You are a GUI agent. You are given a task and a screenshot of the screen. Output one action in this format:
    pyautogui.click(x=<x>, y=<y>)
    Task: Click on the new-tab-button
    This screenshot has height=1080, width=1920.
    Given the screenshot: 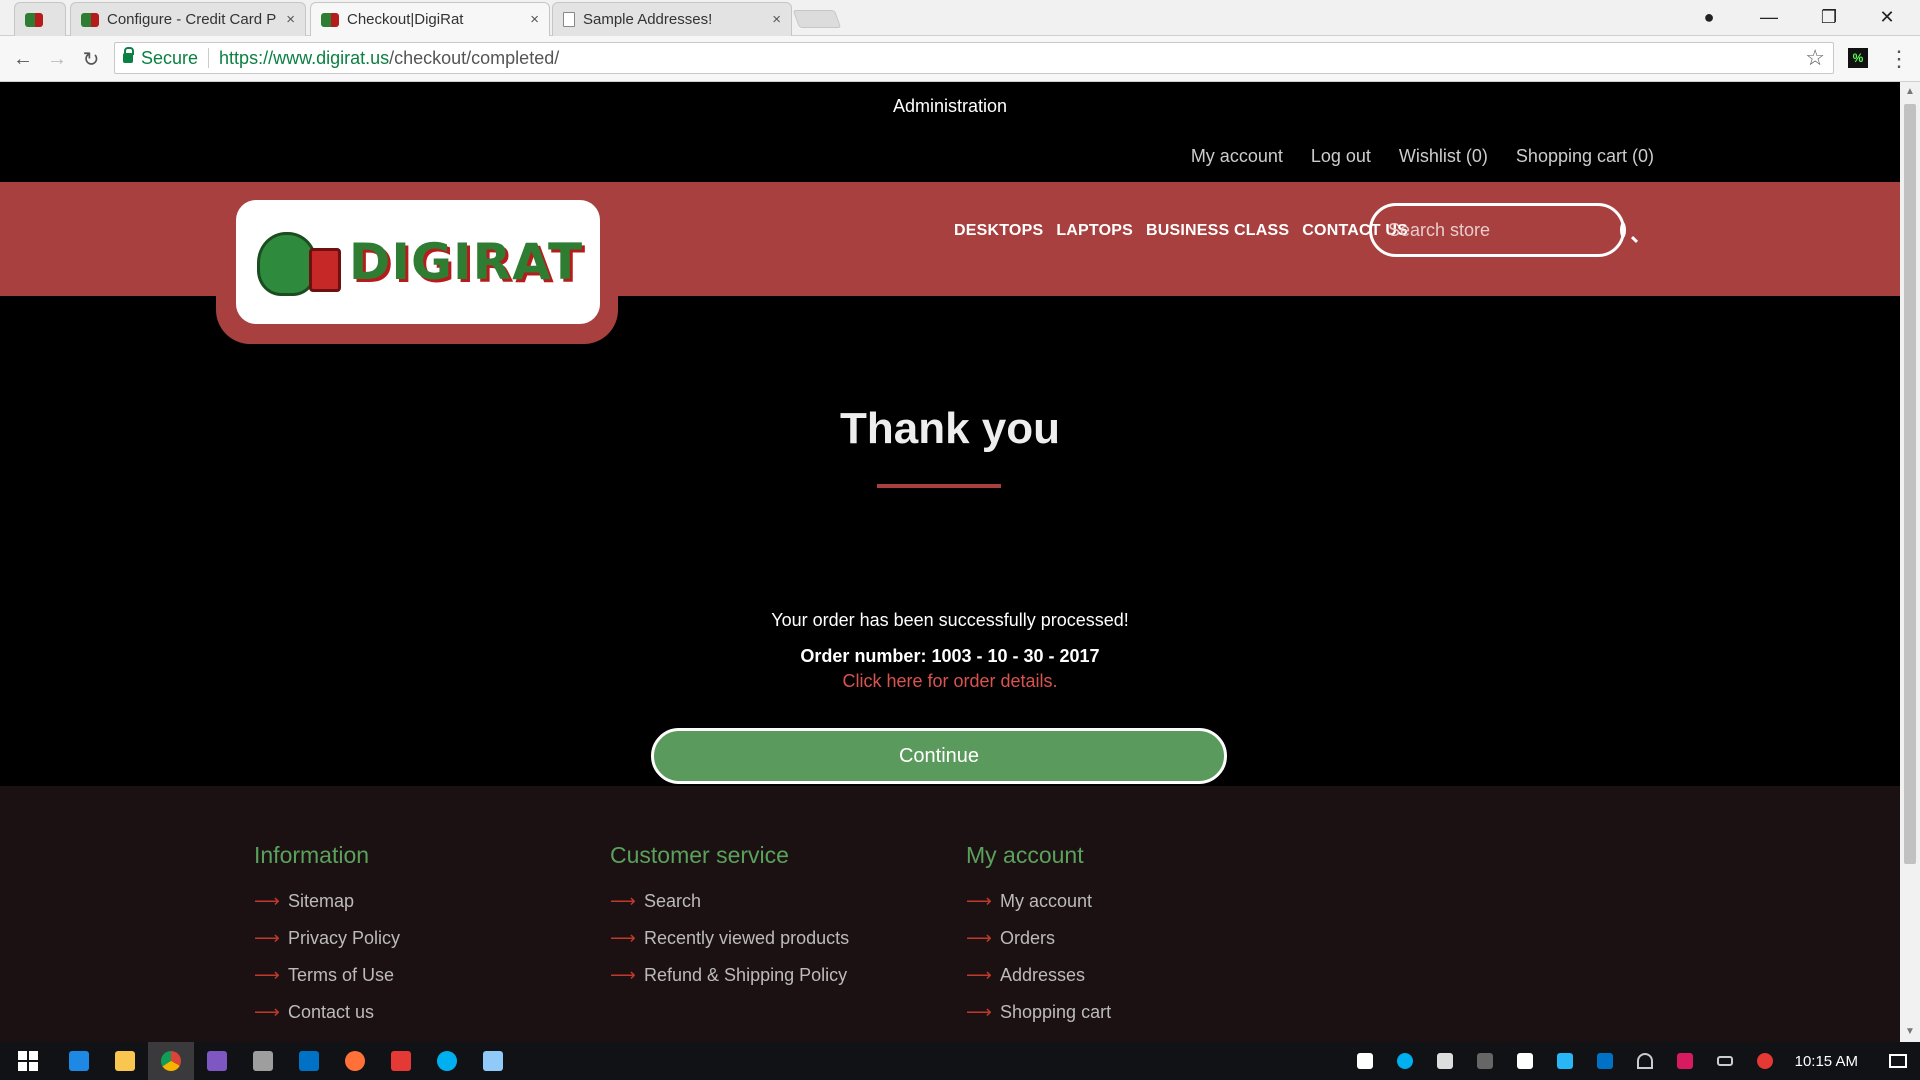 What is the action you would take?
    pyautogui.click(x=817, y=19)
    